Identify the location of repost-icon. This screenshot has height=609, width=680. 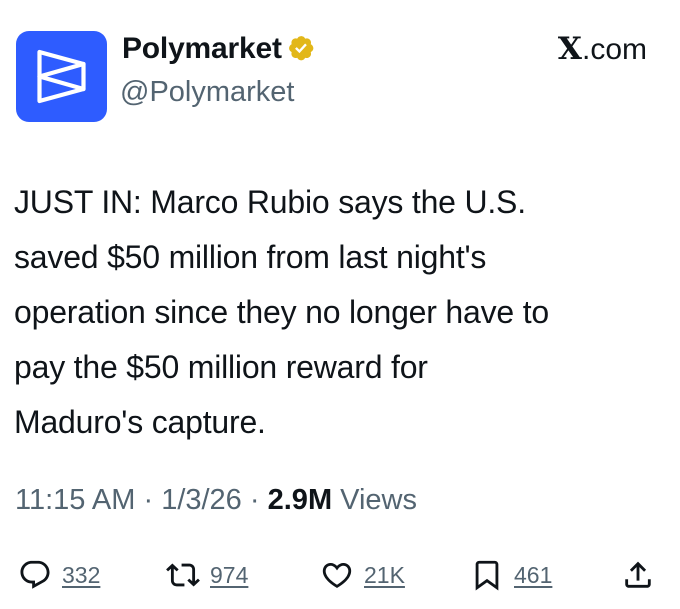
(183, 575).